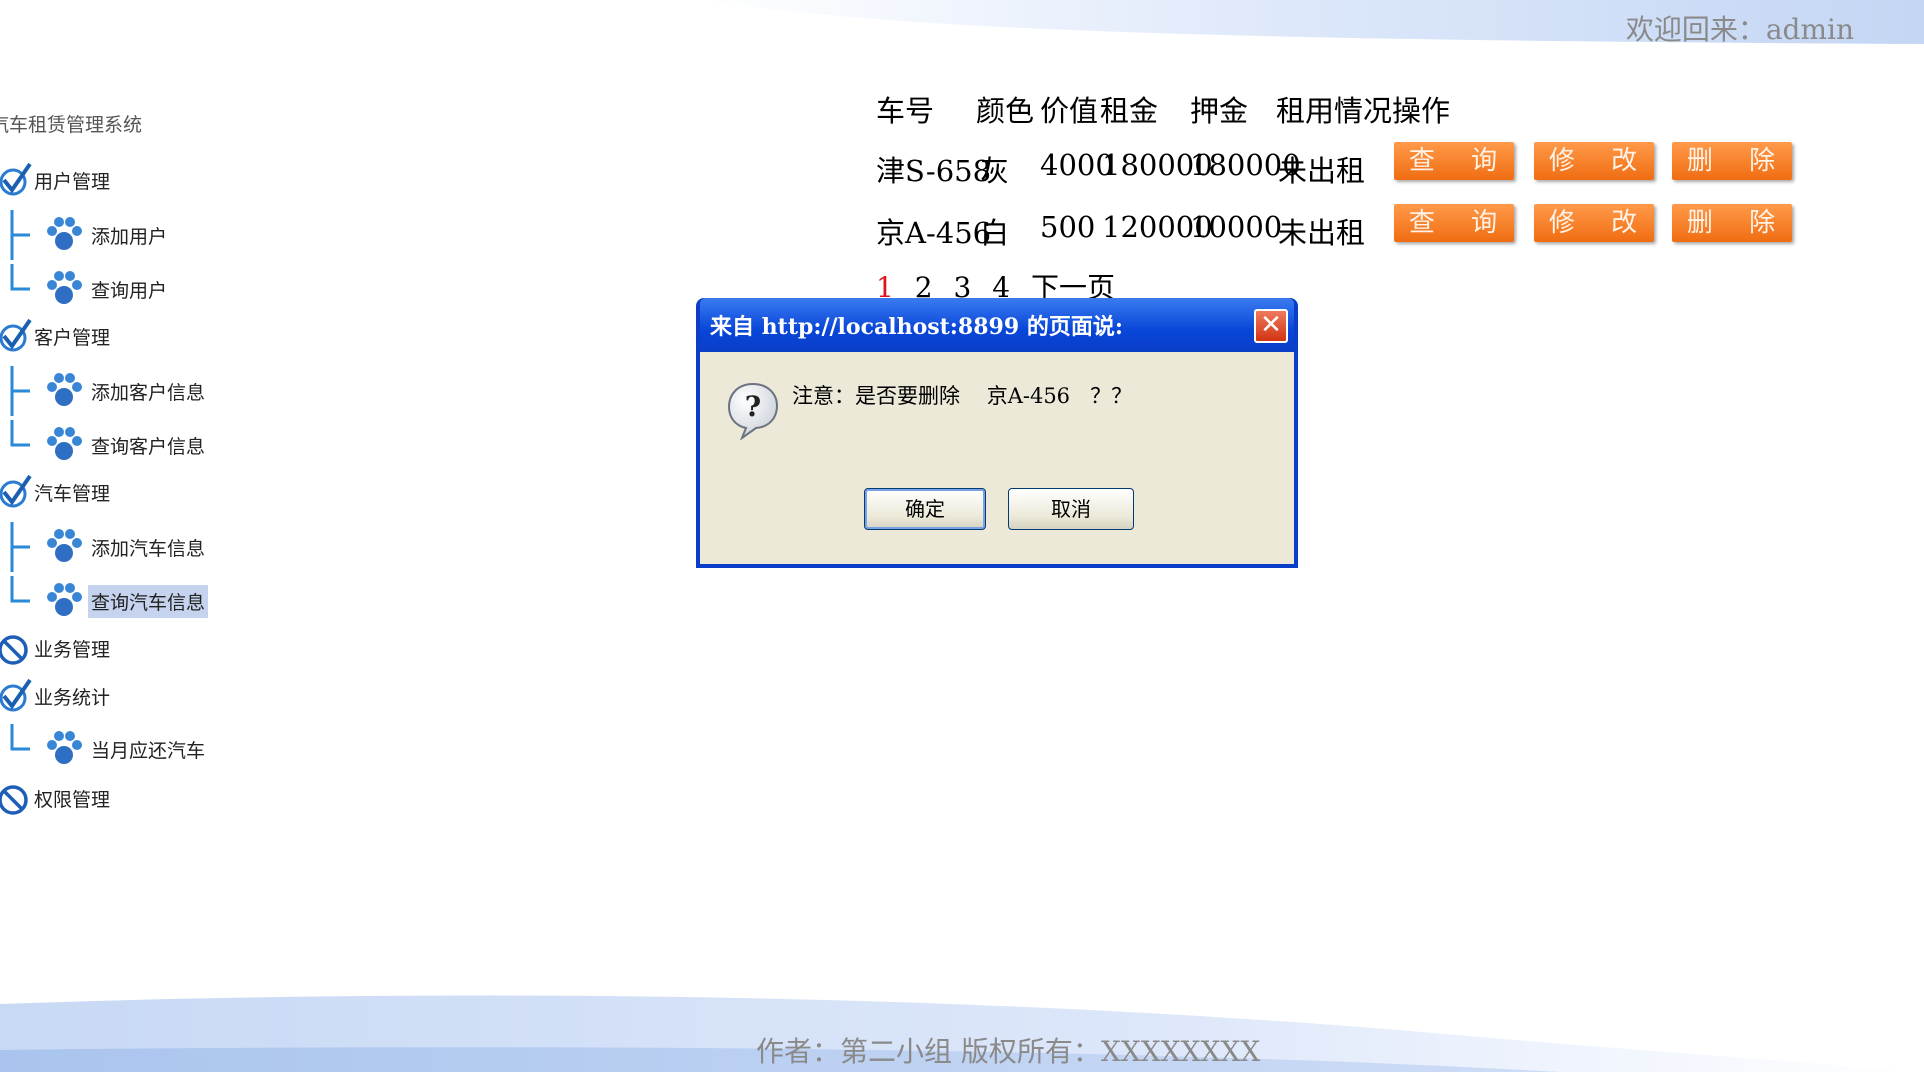  I want to click on sidebar-group-label: 业务统计, so click(72, 697).